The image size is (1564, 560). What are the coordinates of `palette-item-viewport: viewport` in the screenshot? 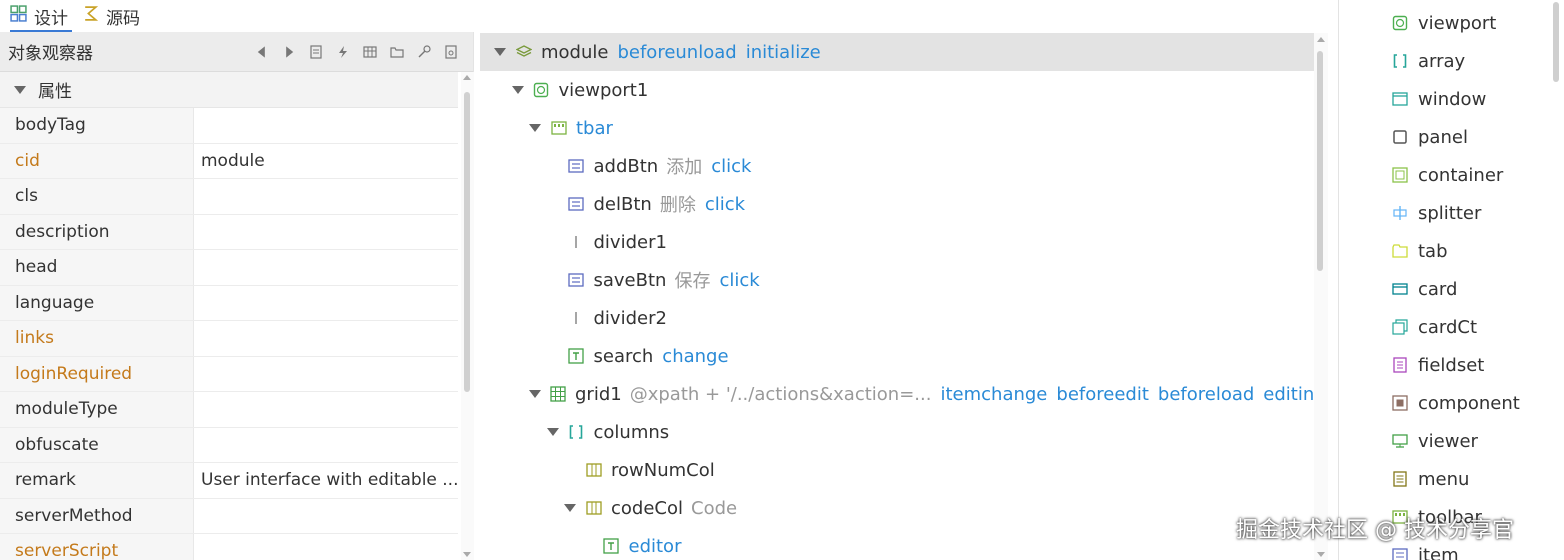 It's located at (1443, 23).